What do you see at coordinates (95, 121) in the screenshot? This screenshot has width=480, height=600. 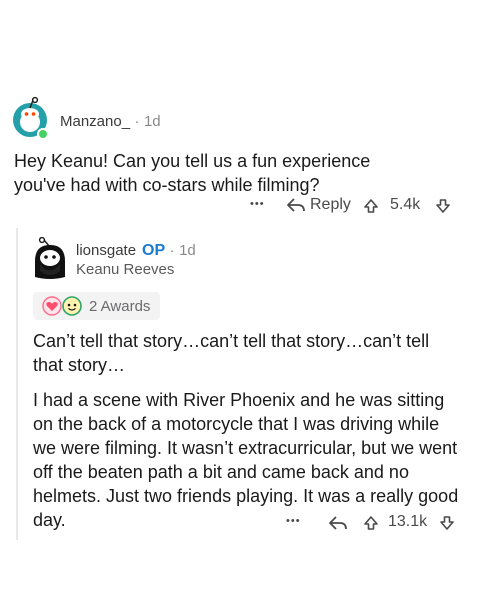 I see `comment-username: Manzano_` at bounding box center [95, 121].